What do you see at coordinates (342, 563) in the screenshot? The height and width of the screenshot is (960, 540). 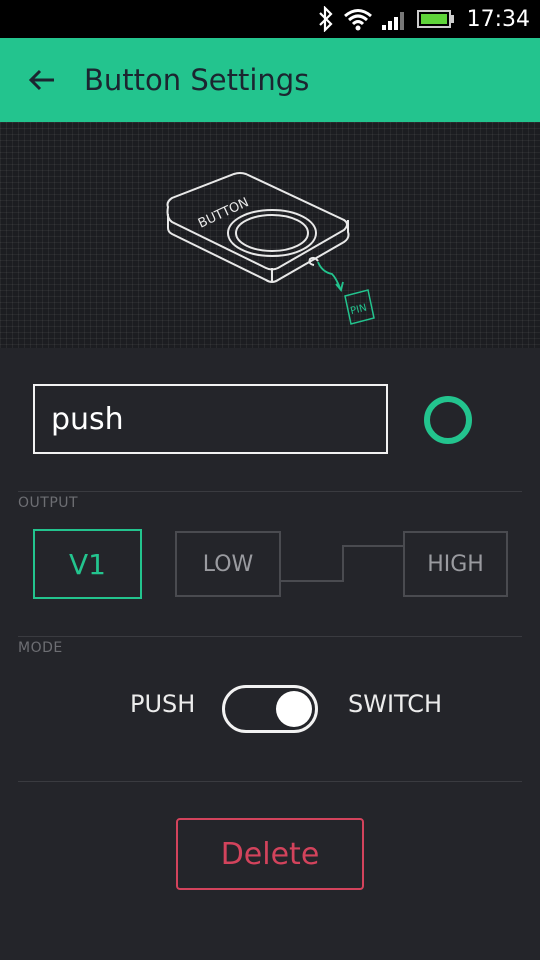 I see `range-step-line` at bounding box center [342, 563].